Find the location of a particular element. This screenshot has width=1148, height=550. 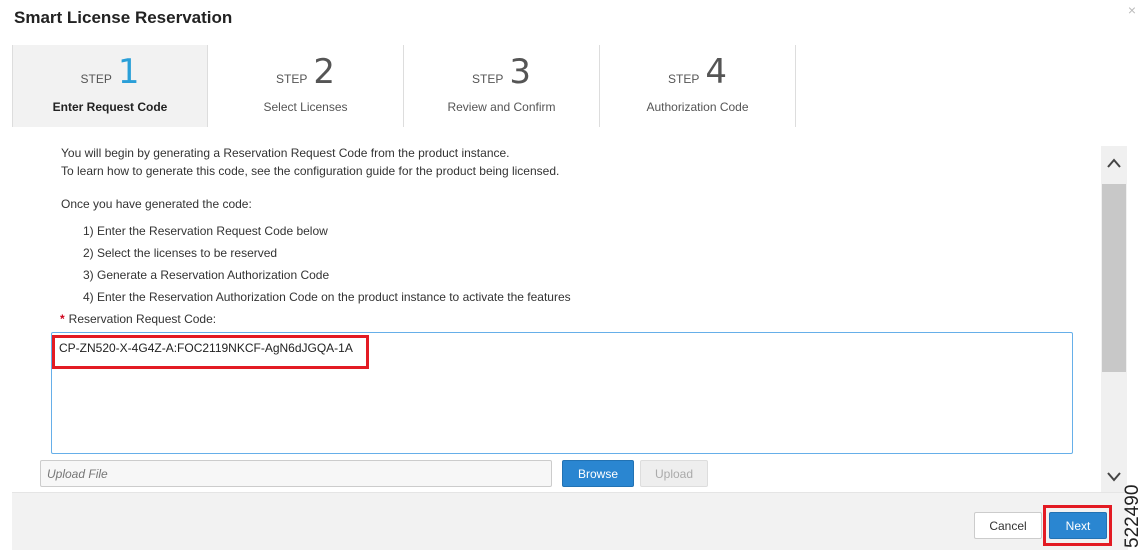

step-3: STEP 3 Review and Confirm is located at coordinates (502, 86).